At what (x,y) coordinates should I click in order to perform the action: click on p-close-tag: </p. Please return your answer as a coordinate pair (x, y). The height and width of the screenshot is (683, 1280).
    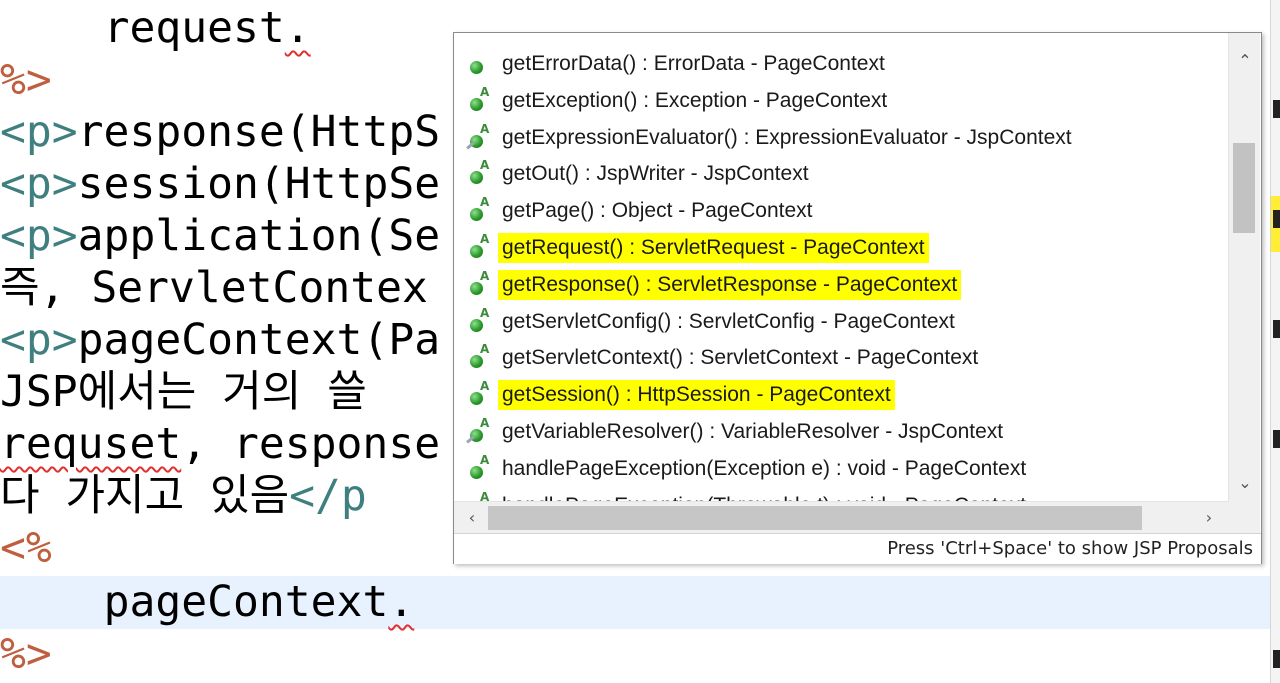
    Looking at the image, I should click on (328, 496).